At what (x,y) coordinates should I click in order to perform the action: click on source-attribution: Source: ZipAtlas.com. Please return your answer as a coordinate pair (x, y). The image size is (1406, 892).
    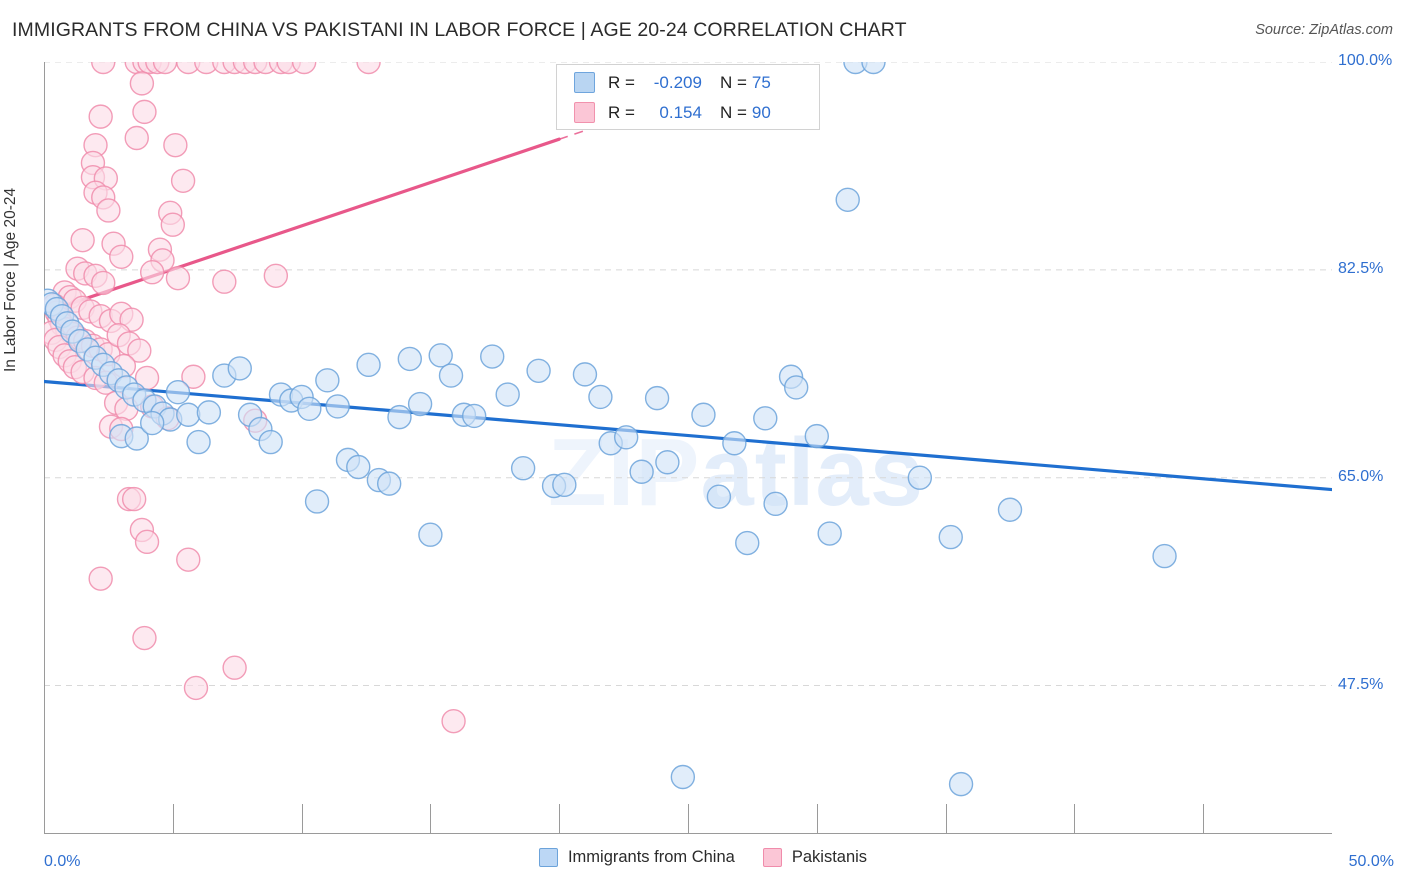
    Looking at the image, I should click on (1324, 30).